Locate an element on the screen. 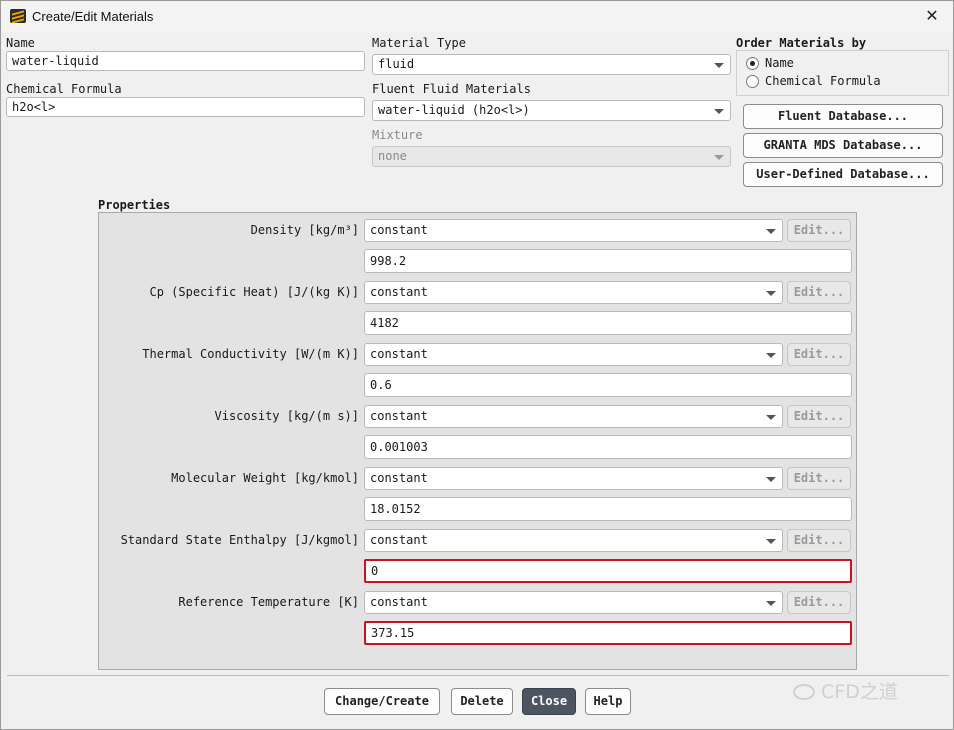 This screenshot has height=730, width=954. close-icon: ✕ is located at coordinates (932, 16).